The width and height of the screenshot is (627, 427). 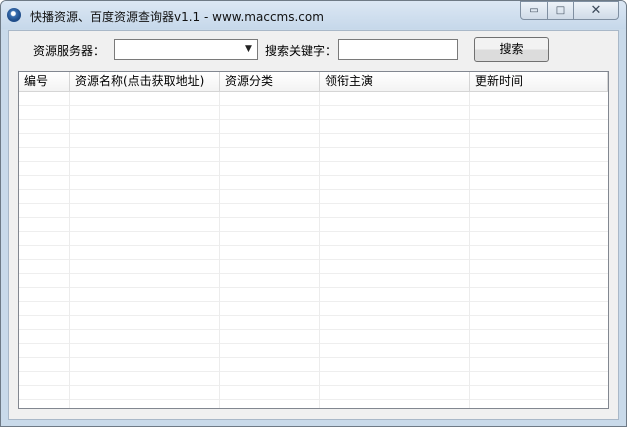 I want to click on keyword-label: 搜索关键字：, so click(x=301, y=51).